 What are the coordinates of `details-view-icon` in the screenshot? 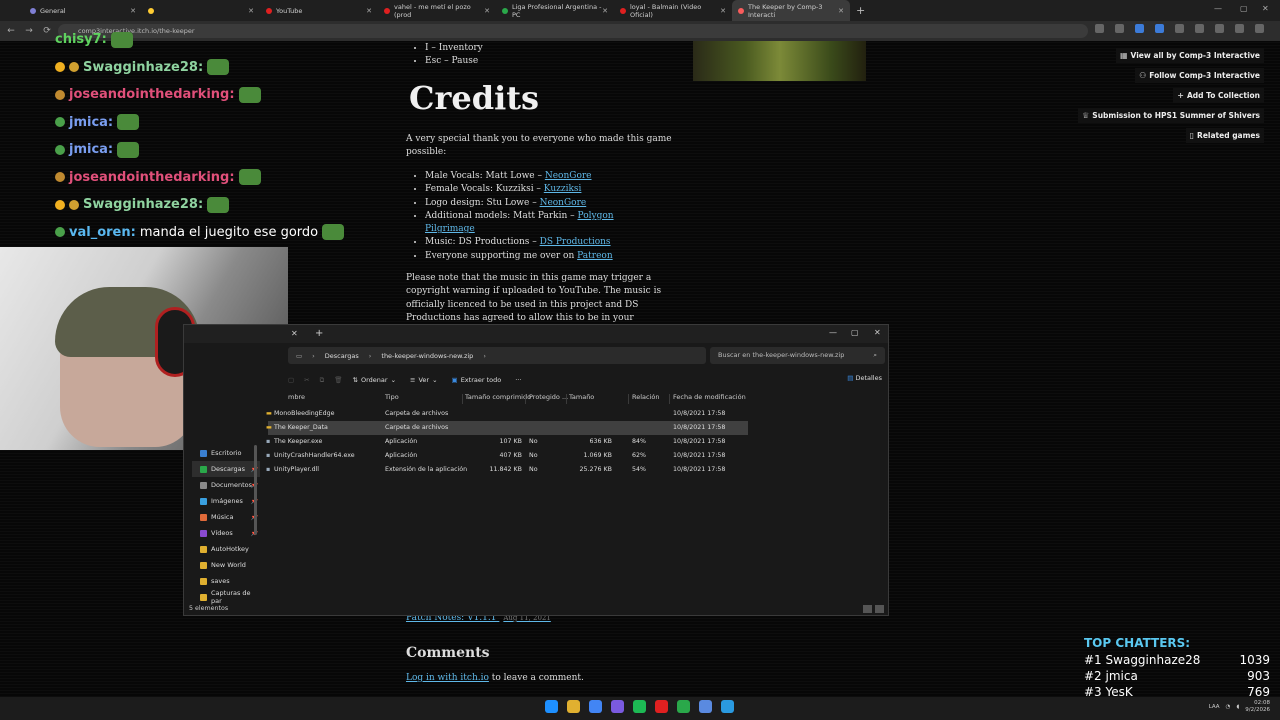 It's located at (867, 609).